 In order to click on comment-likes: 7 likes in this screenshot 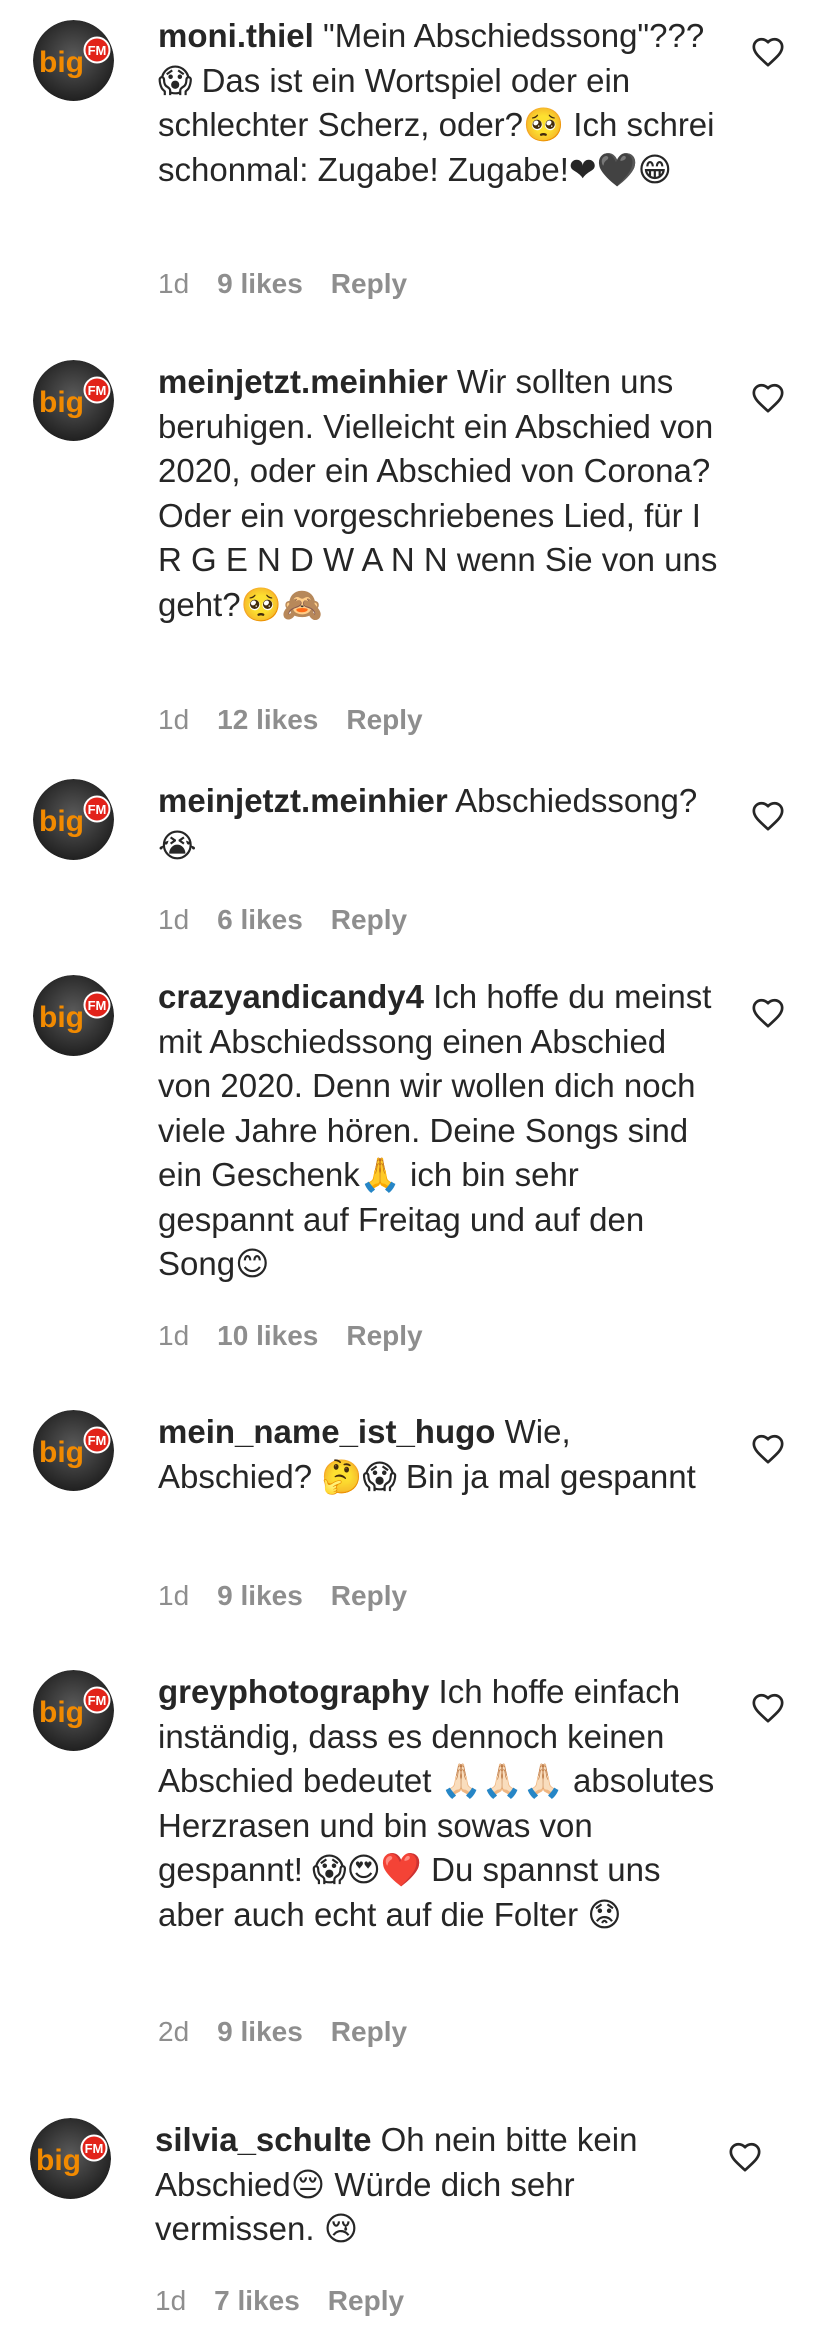, I will do `click(257, 2300)`.